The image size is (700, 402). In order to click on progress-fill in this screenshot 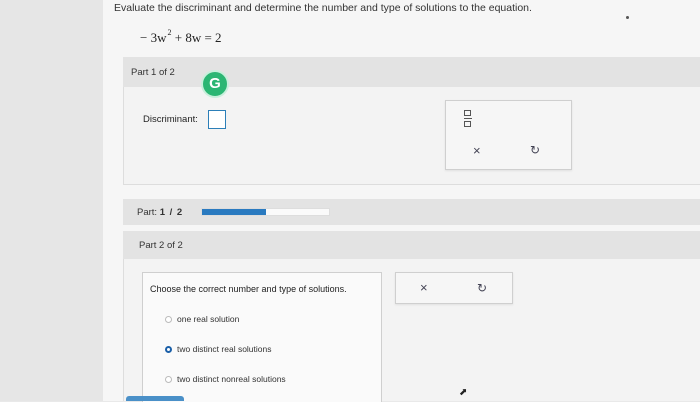, I will do `click(234, 212)`.